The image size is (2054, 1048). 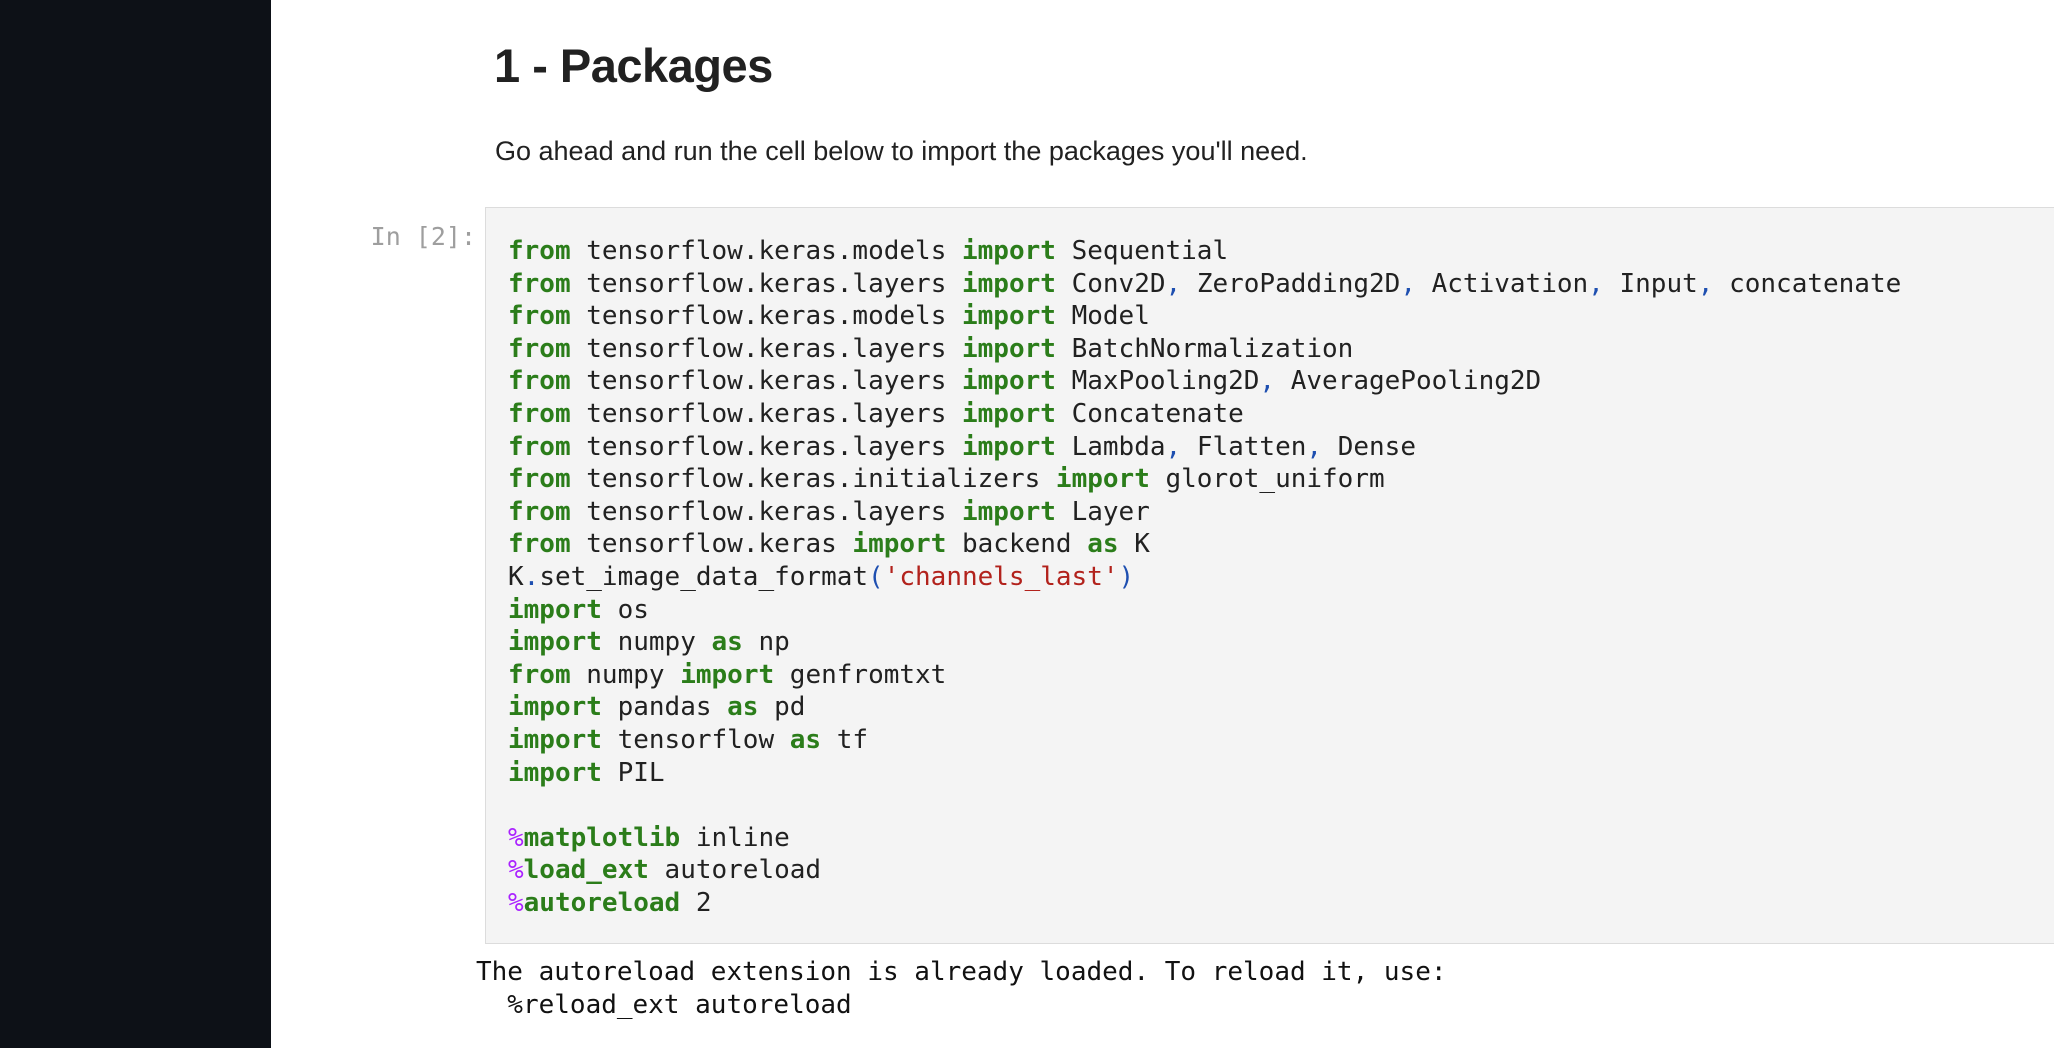 I want to click on code-line: import pandas as pd, so click(x=657, y=707).